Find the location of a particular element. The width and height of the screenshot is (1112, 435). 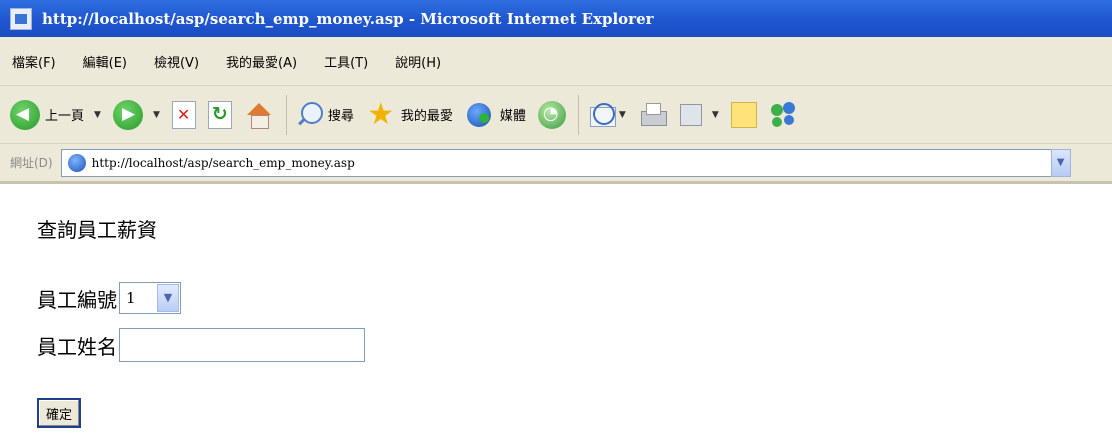

favorites-button: ★ 我的最愛 is located at coordinates (409, 114).